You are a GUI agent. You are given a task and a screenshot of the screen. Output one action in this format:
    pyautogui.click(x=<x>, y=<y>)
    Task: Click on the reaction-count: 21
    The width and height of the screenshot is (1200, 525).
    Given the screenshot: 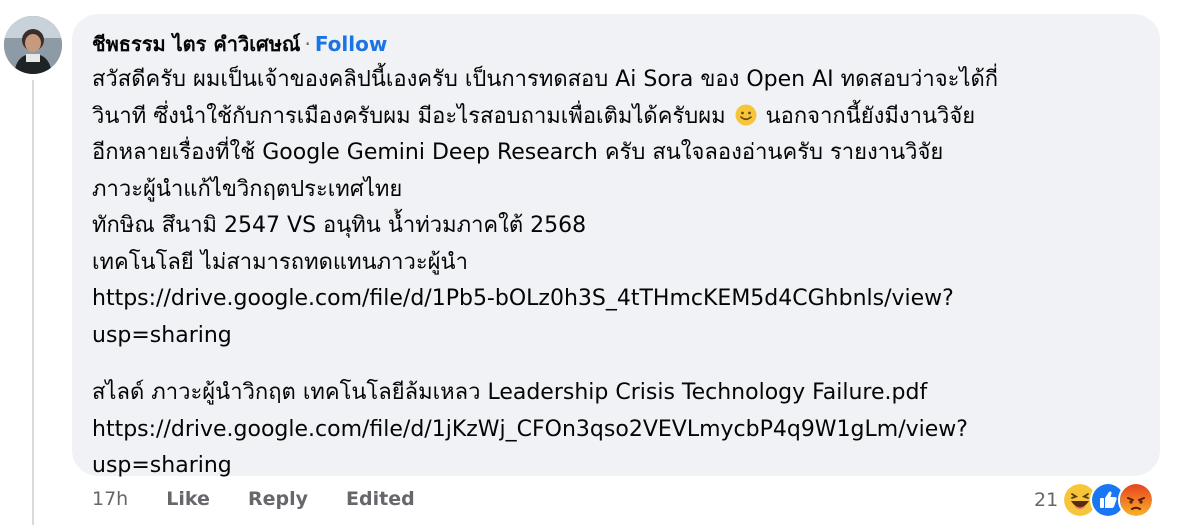 What is the action you would take?
    pyautogui.click(x=1046, y=500)
    